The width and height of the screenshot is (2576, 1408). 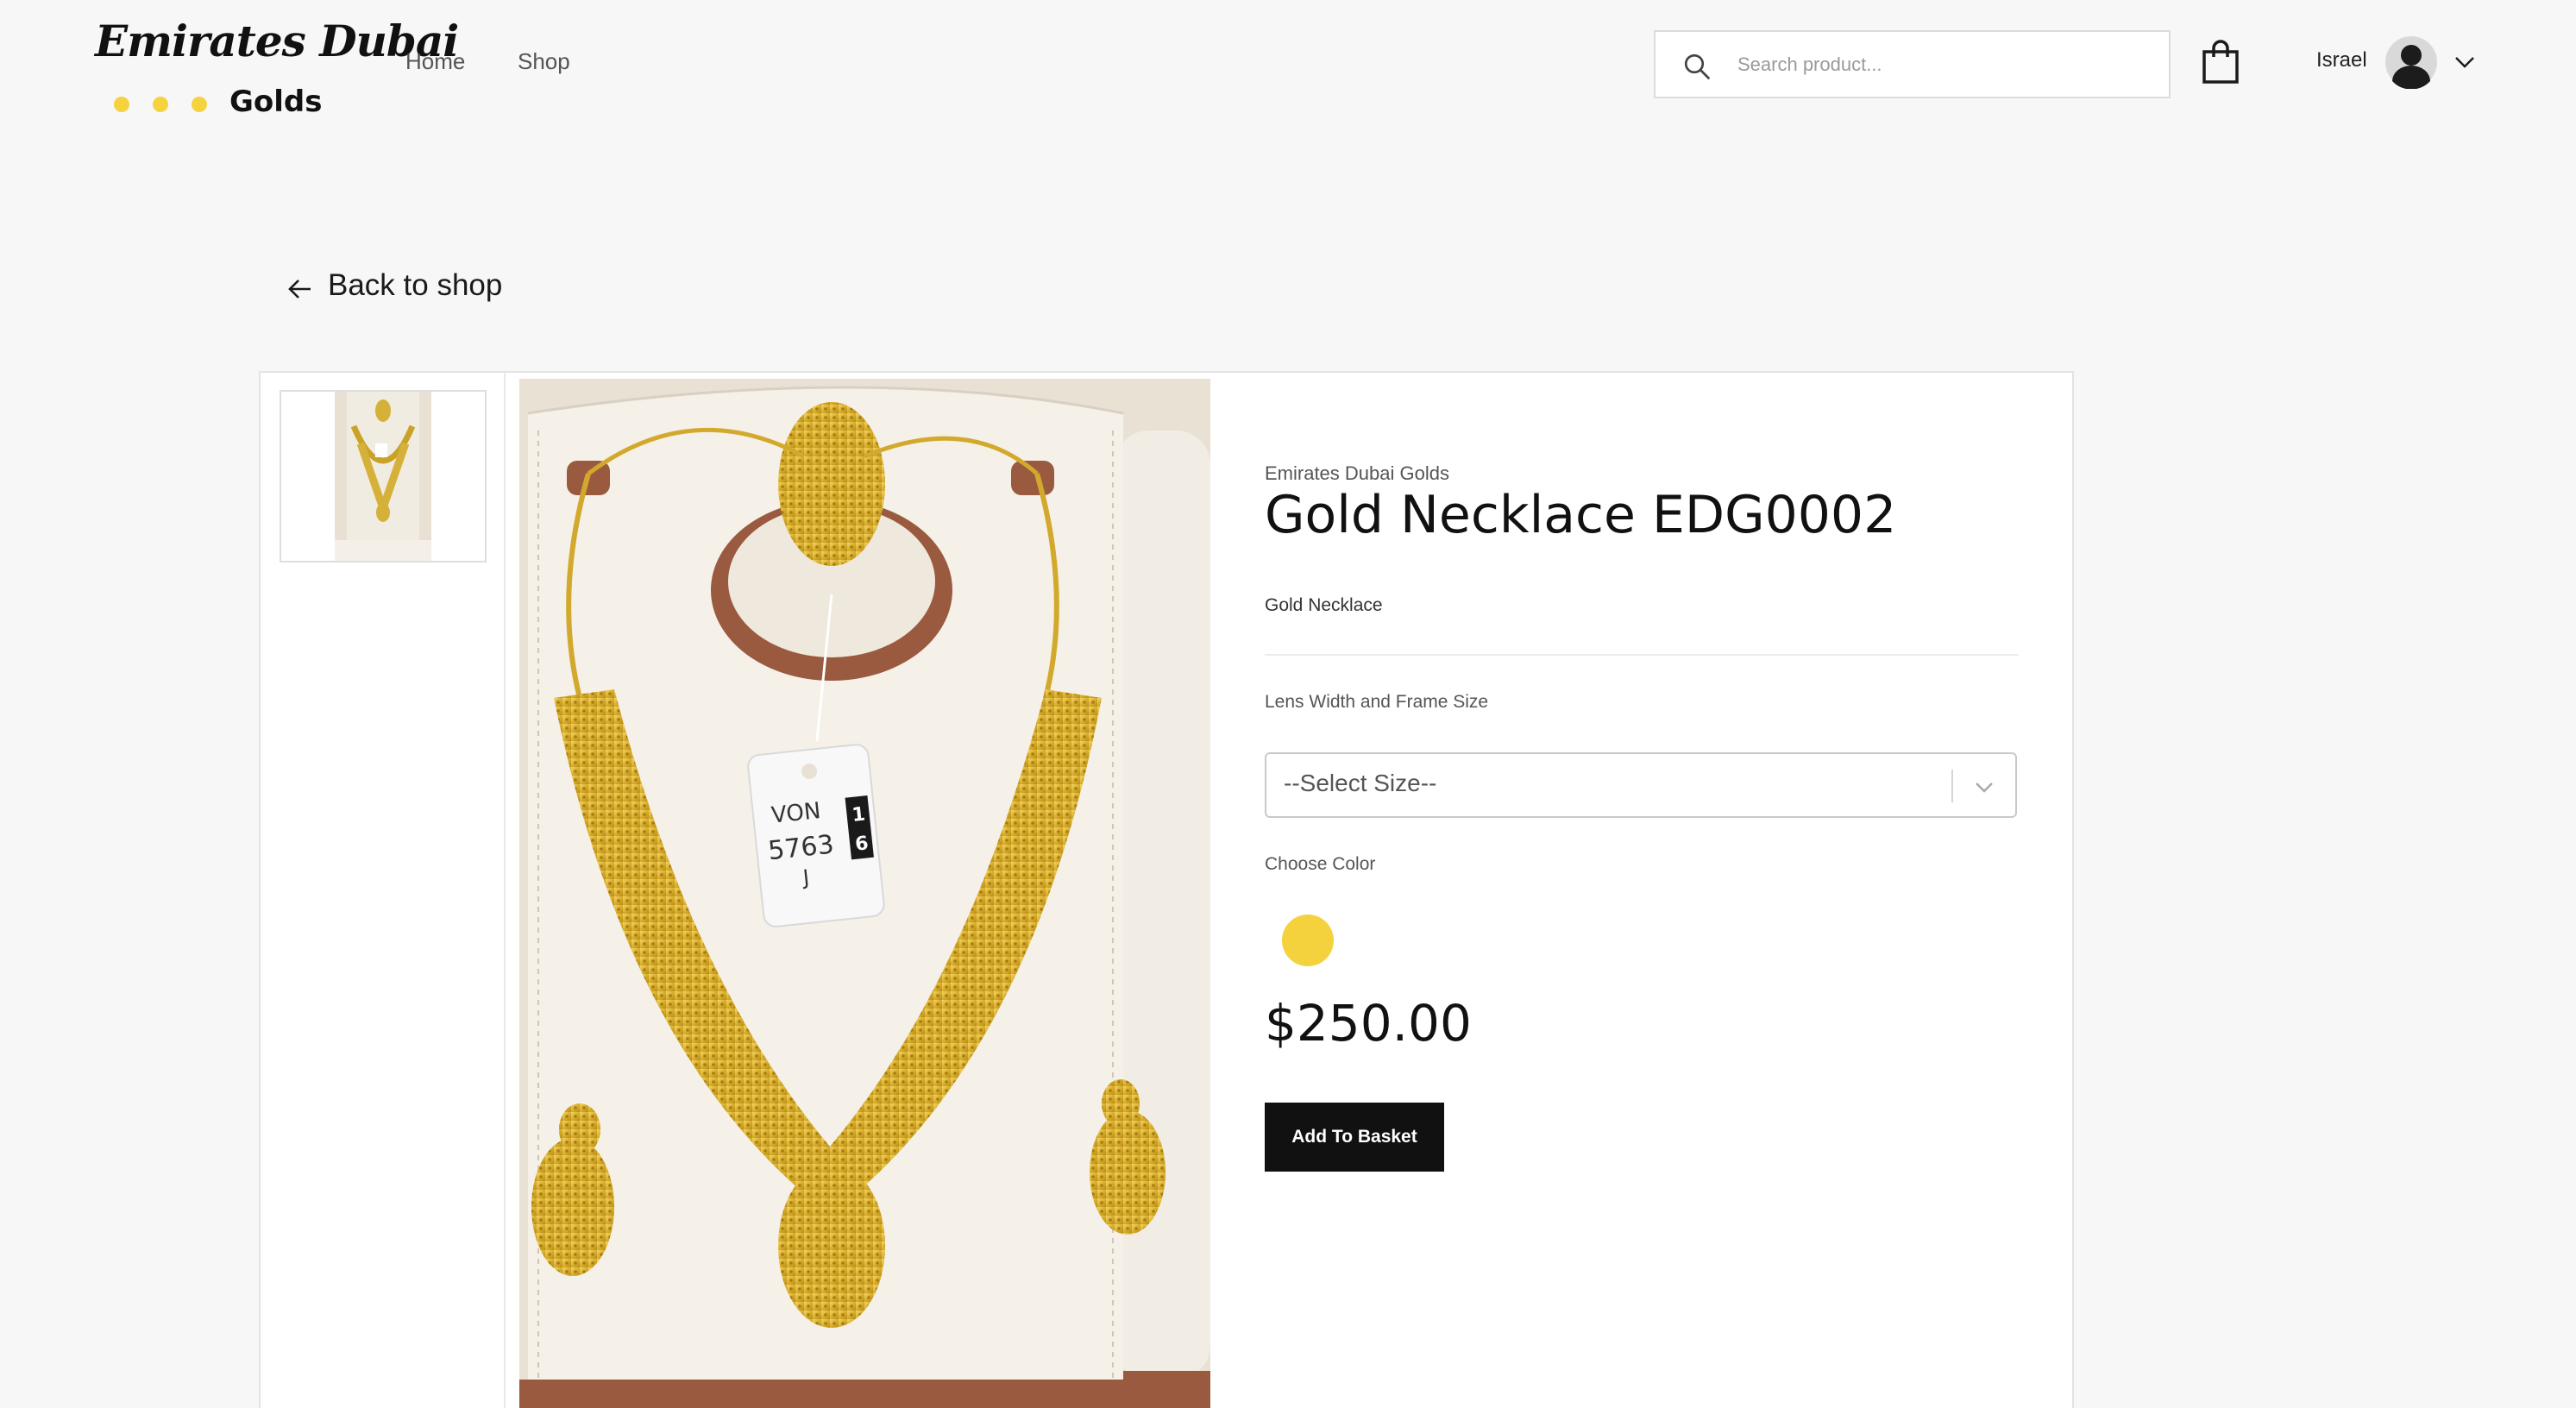 I want to click on back-to-shop-label: Back to shop, so click(x=415, y=285).